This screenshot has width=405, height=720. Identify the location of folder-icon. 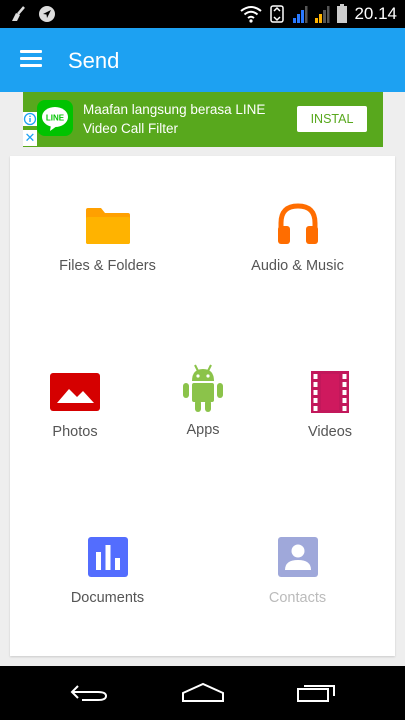
(107, 226).